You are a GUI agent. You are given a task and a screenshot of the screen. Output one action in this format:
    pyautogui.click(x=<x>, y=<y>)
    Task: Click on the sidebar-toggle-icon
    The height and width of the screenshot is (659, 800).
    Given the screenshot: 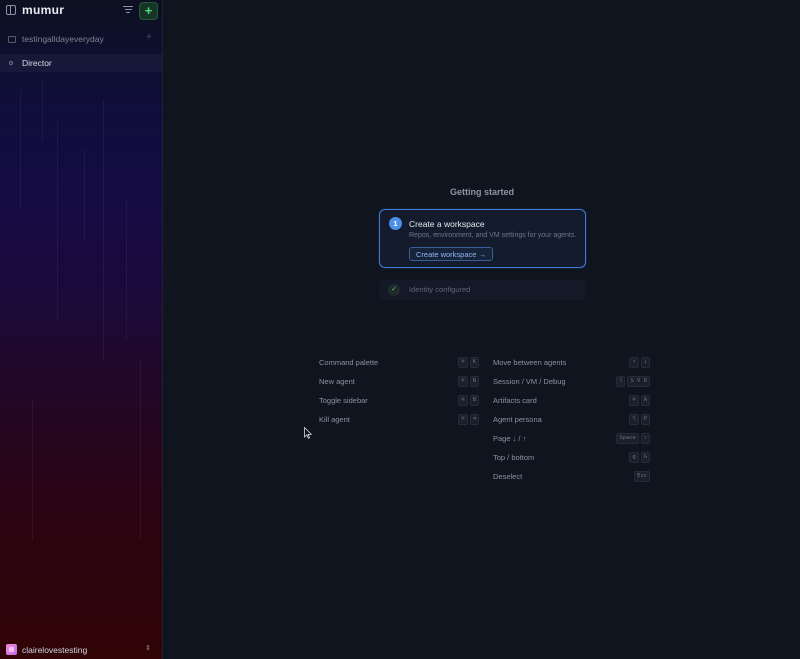 What is the action you would take?
    pyautogui.click(x=11, y=10)
    